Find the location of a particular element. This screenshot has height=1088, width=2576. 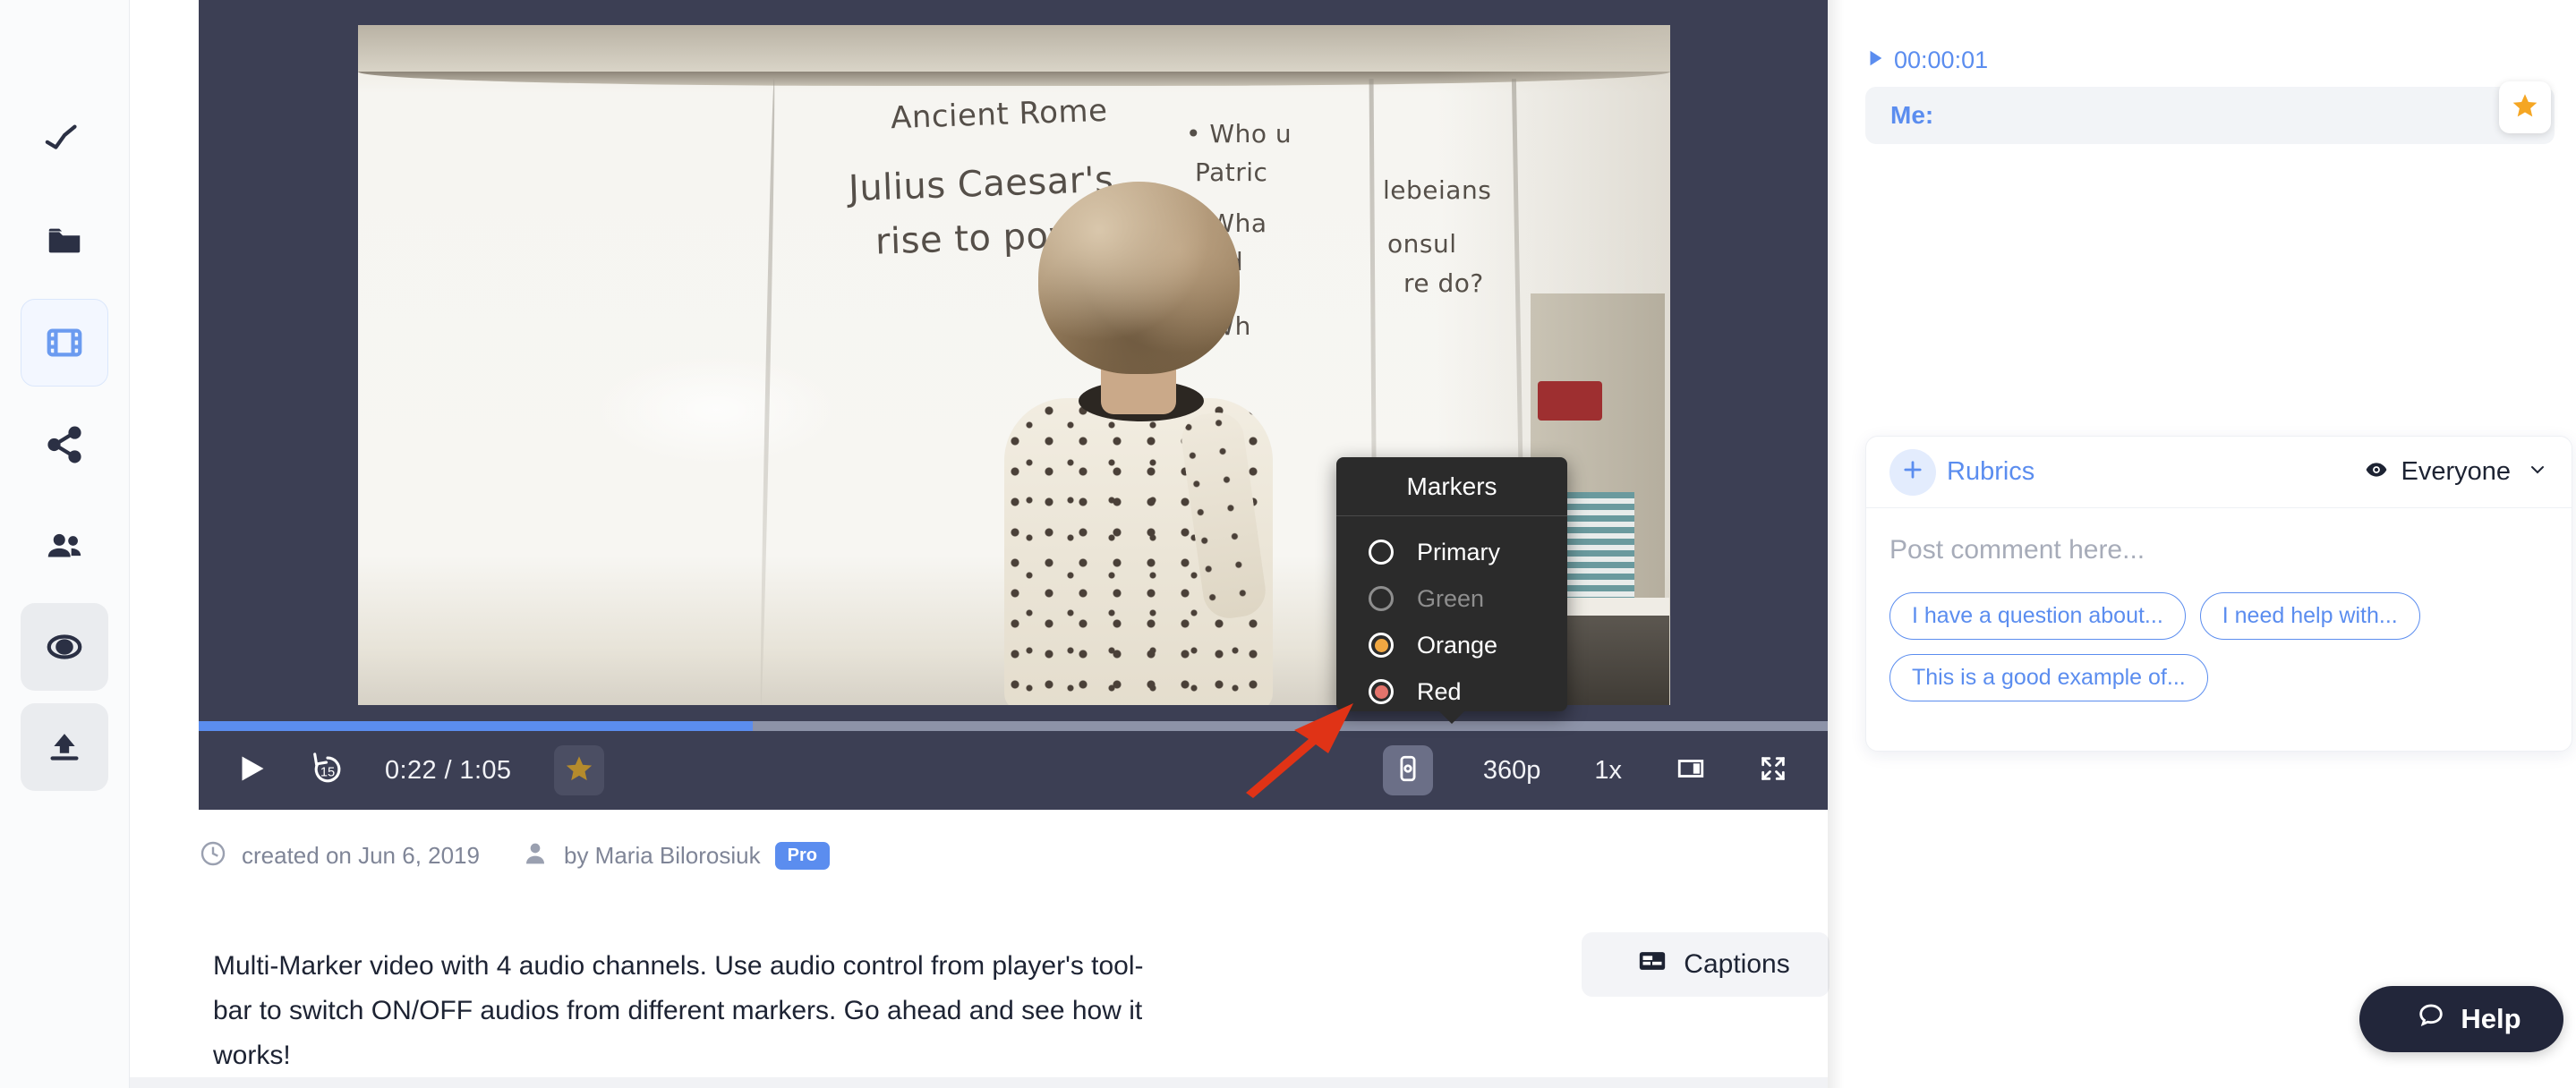

captions-button: Captions is located at coordinates (1706, 964).